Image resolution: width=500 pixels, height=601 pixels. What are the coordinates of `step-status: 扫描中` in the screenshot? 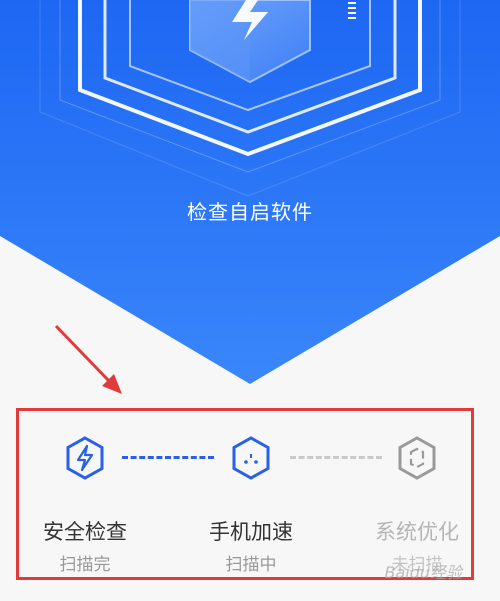 It's located at (251, 565).